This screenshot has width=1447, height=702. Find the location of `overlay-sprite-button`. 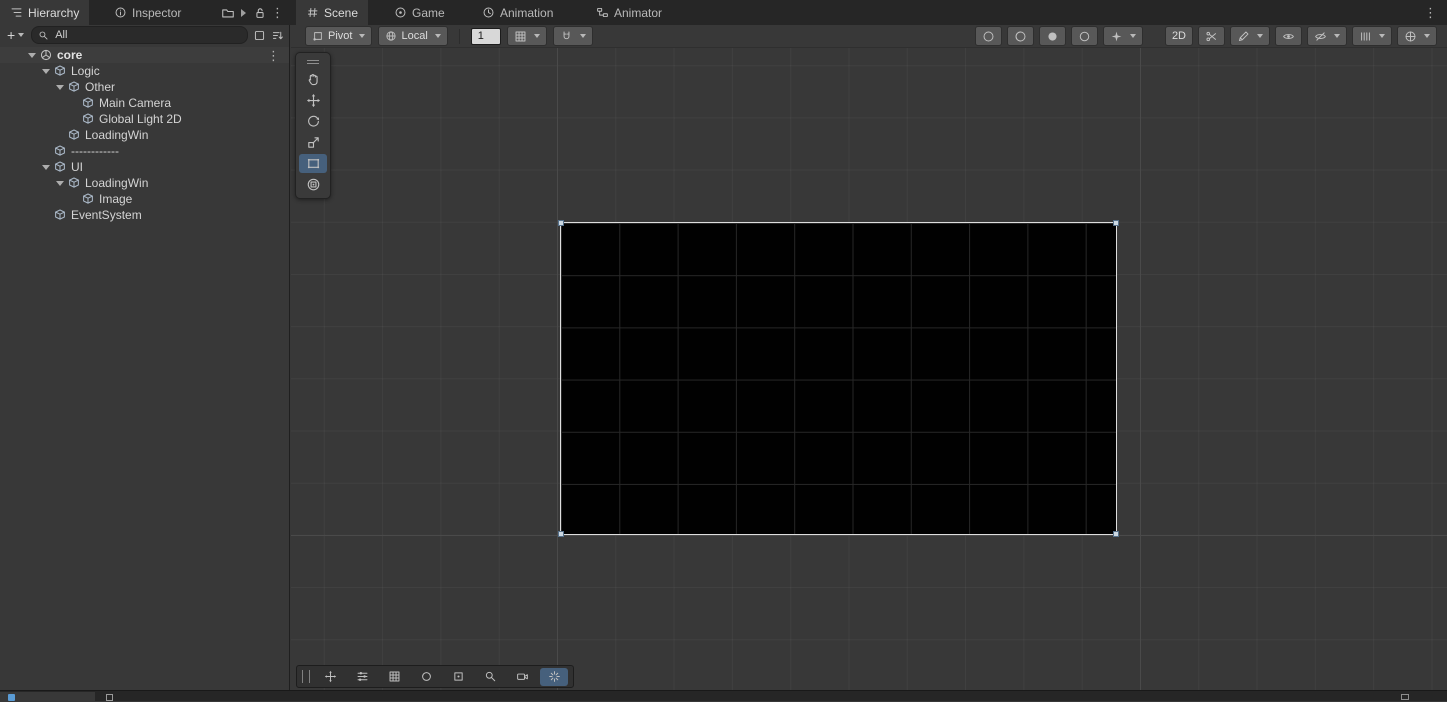

overlay-sprite-button is located at coordinates (458, 677).